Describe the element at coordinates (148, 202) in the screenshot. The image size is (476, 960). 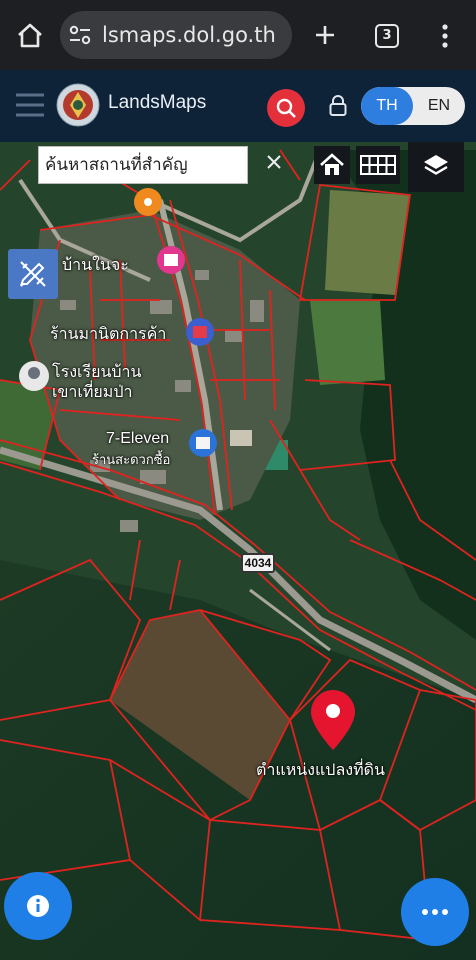
I see `poi-marker-orange` at that location.